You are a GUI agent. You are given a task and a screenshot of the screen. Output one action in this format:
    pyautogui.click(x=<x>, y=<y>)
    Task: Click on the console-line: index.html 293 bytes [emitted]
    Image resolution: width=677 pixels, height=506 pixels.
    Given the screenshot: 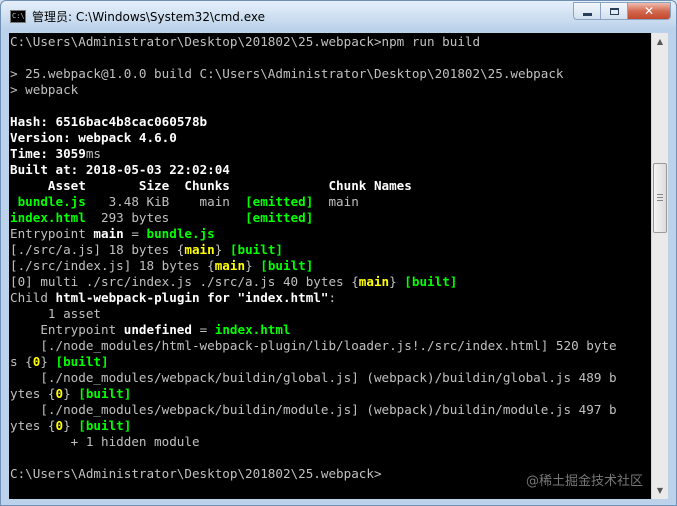 What is the action you would take?
    pyautogui.click(x=313, y=218)
    